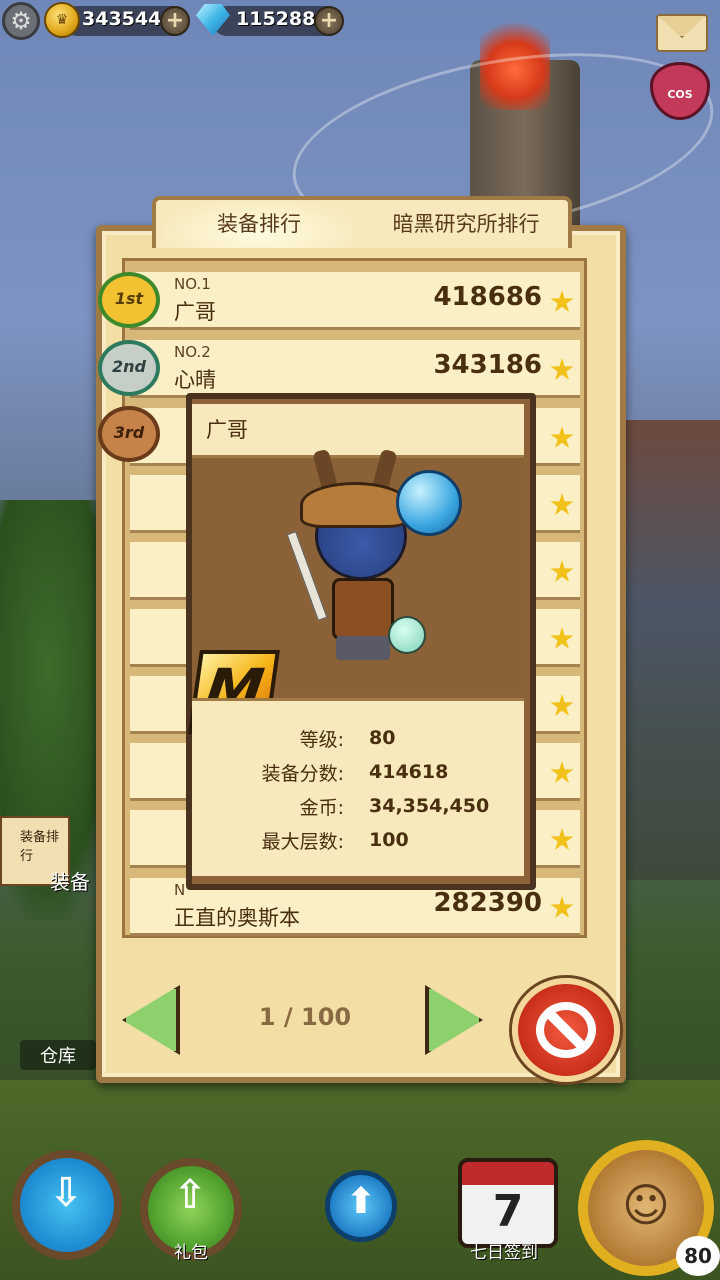 The width and height of the screenshot is (720, 1280). What do you see at coordinates (389, 840) in the screenshot?
I see `stat-value-max-floor: 100` at bounding box center [389, 840].